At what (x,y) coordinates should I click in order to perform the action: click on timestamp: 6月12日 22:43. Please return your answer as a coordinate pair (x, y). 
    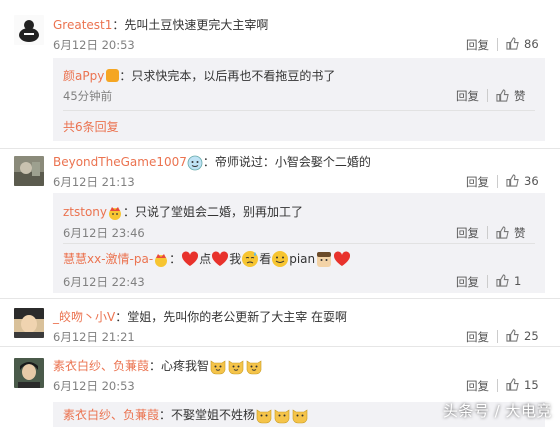
    Looking at the image, I should click on (104, 282).